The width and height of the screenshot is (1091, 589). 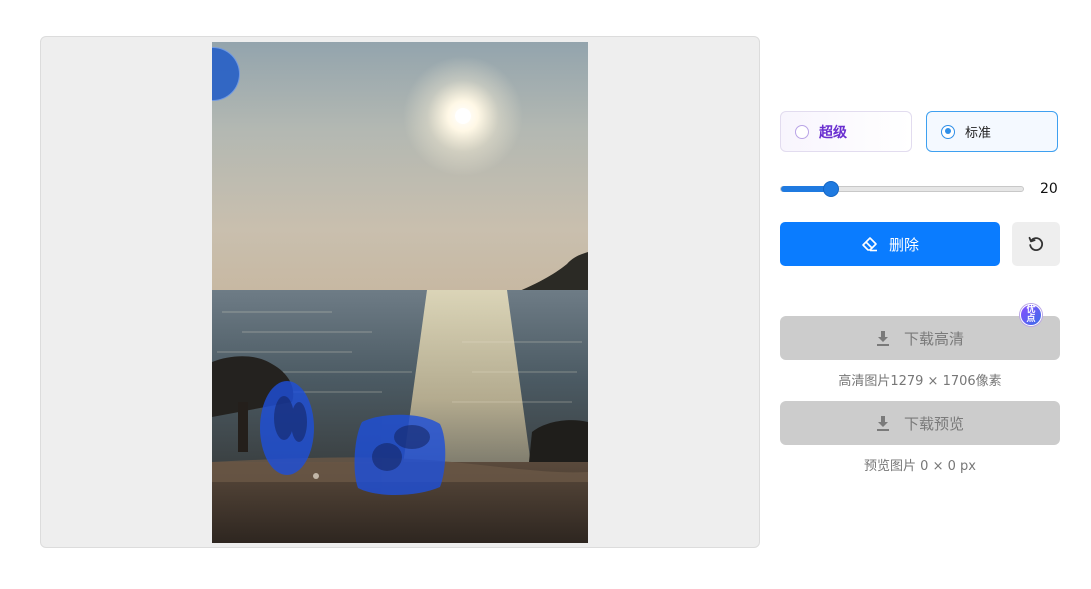 What do you see at coordinates (831, 189) in the screenshot?
I see `slider-thumb` at bounding box center [831, 189].